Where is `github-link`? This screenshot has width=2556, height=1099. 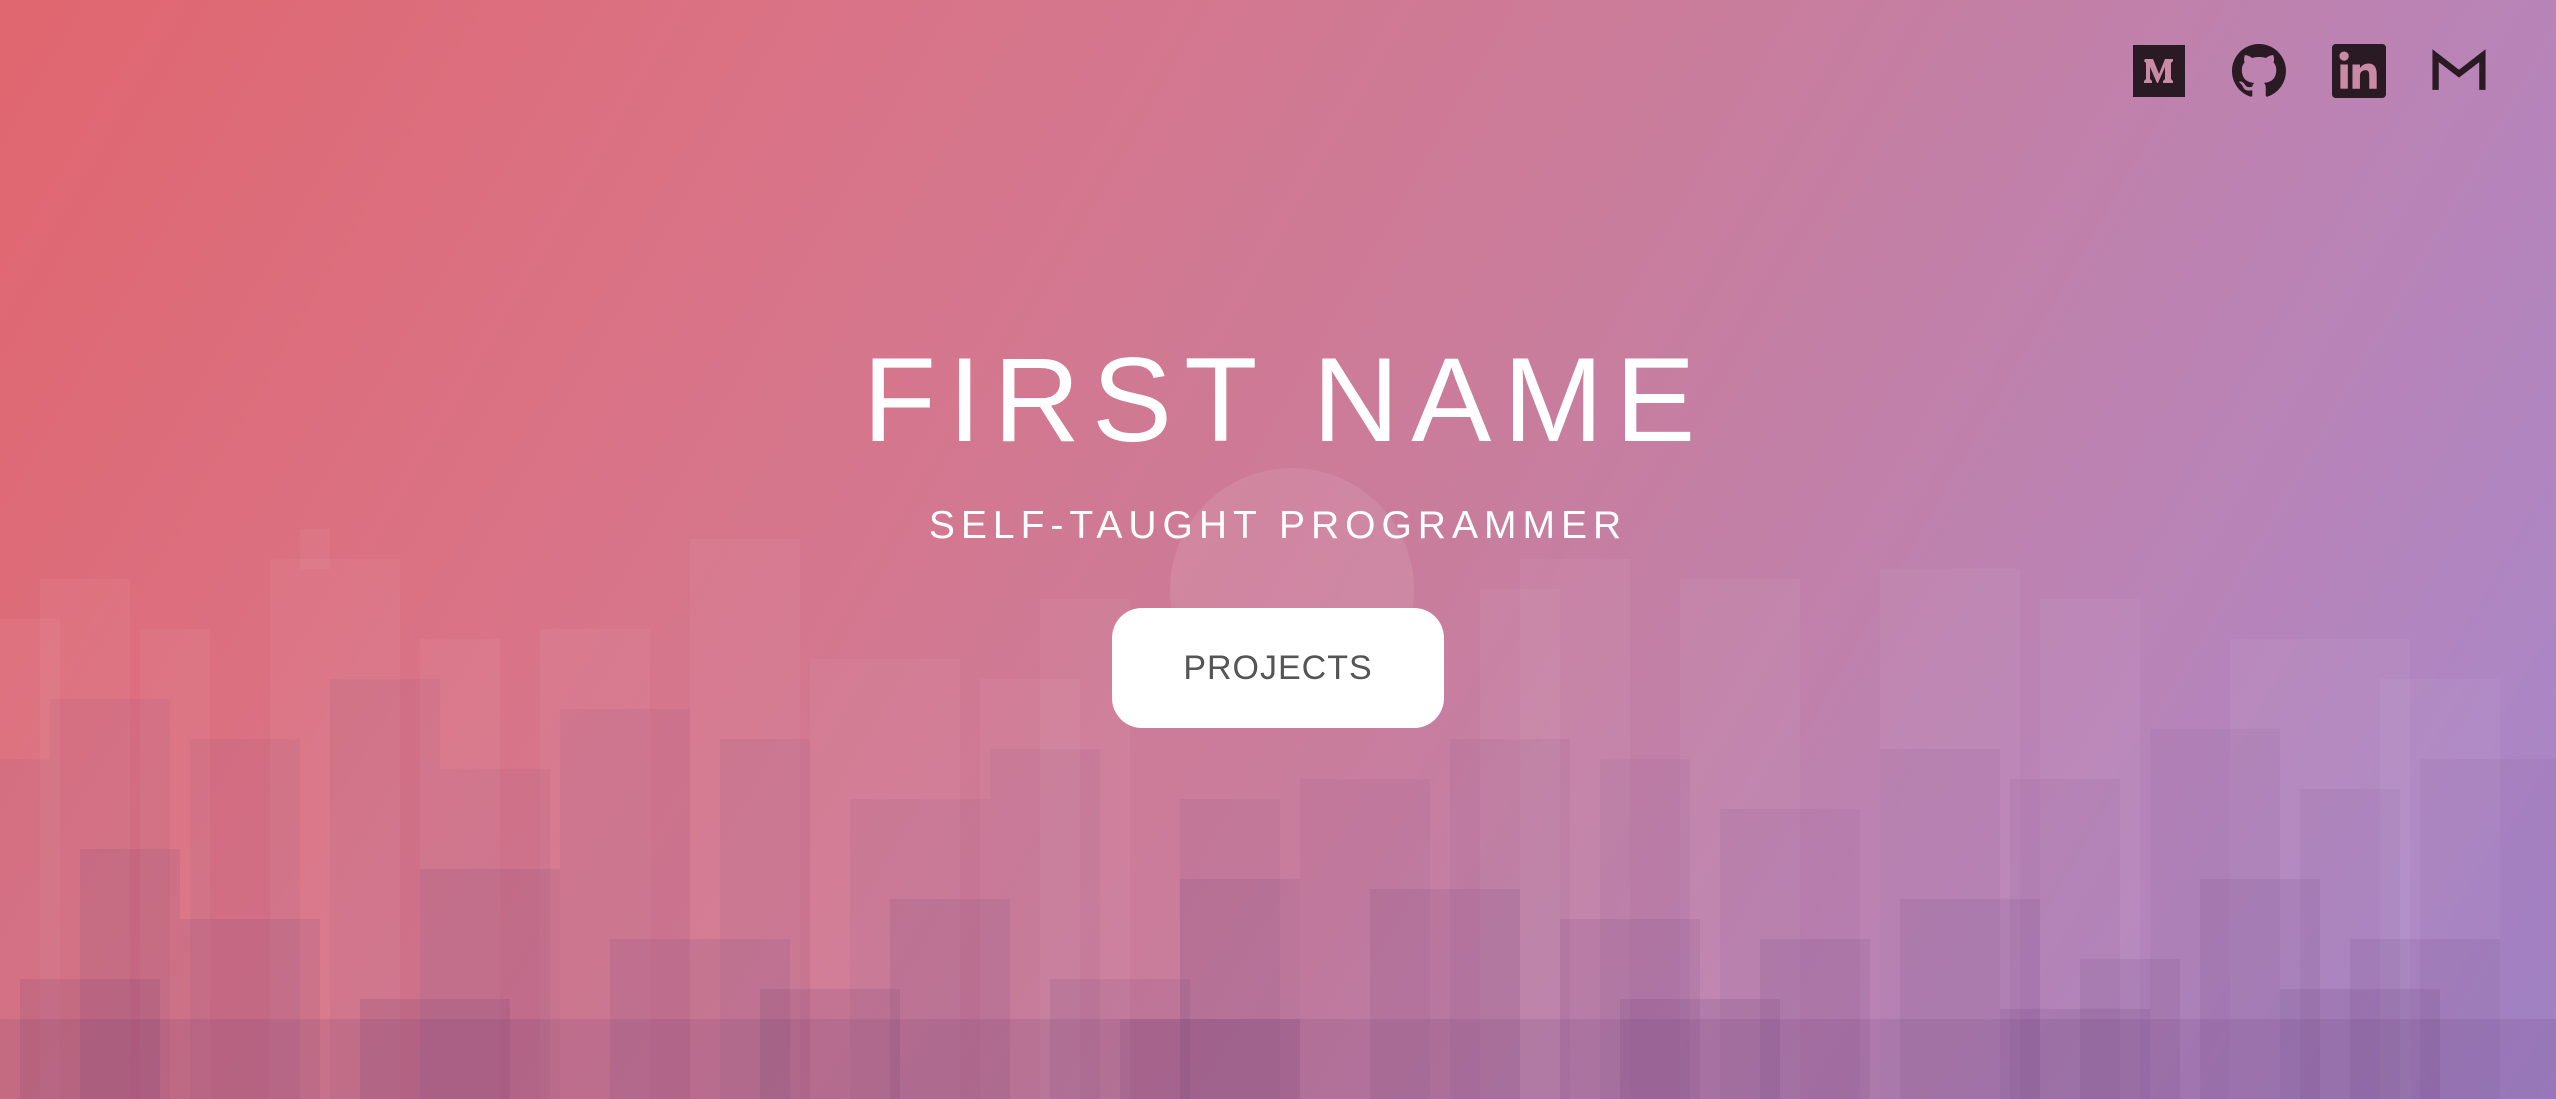 github-link is located at coordinates (2259, 71).